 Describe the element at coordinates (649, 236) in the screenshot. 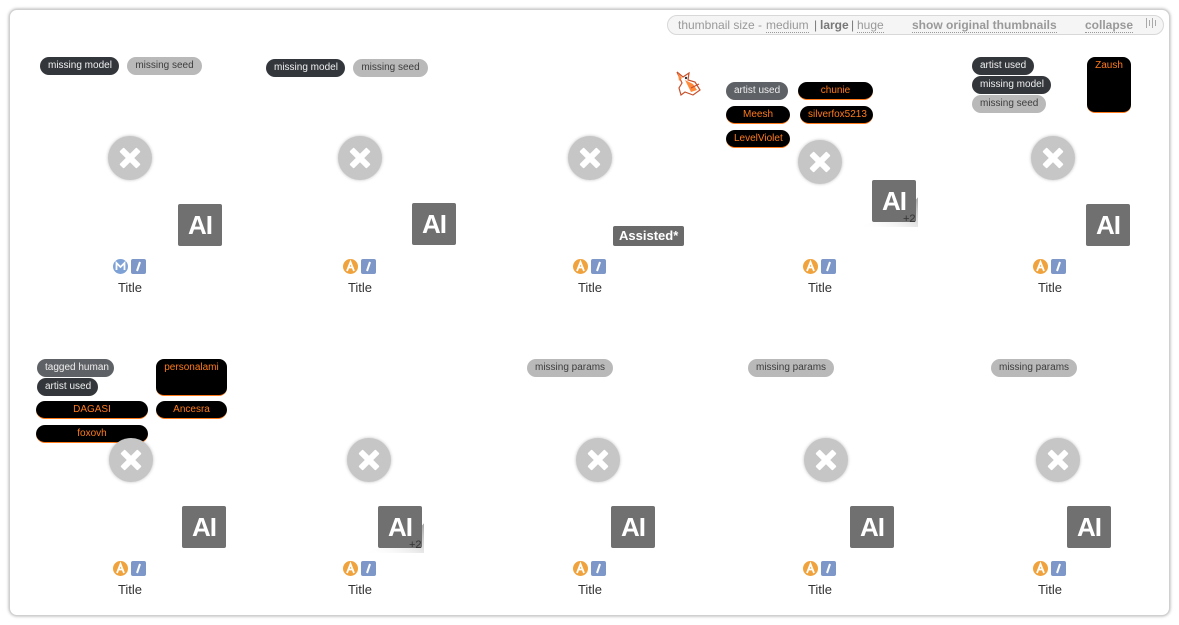

I see `assisted-badge: Assisted*` at that location.